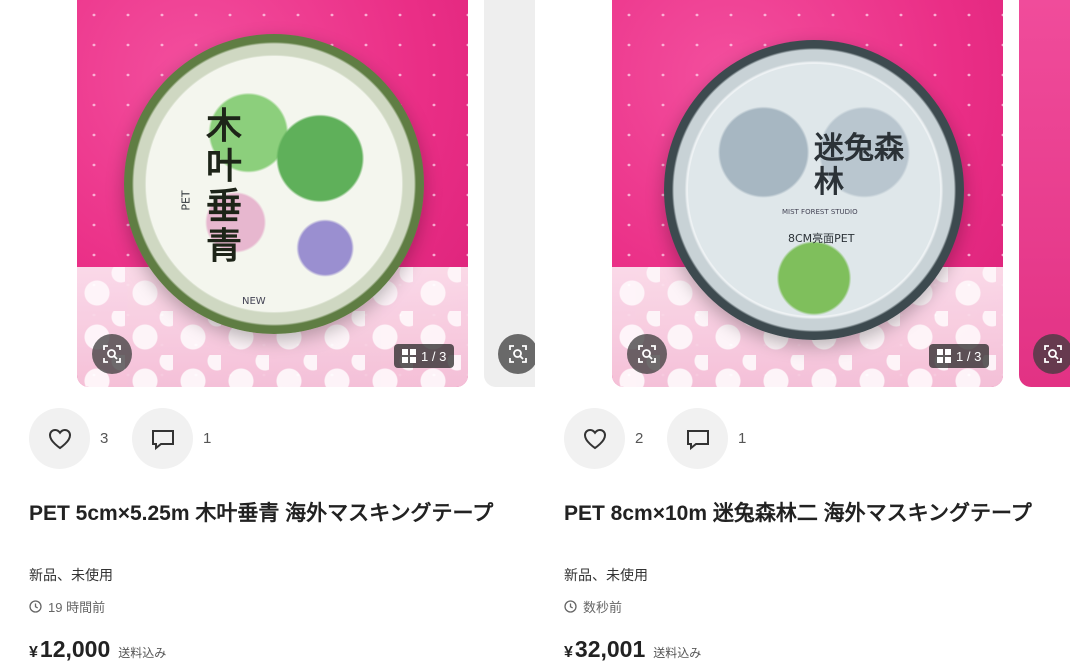  Describe the element at coordinates (127, 438) in the screenshot. I see `listing-actions: 3 1` at that location.